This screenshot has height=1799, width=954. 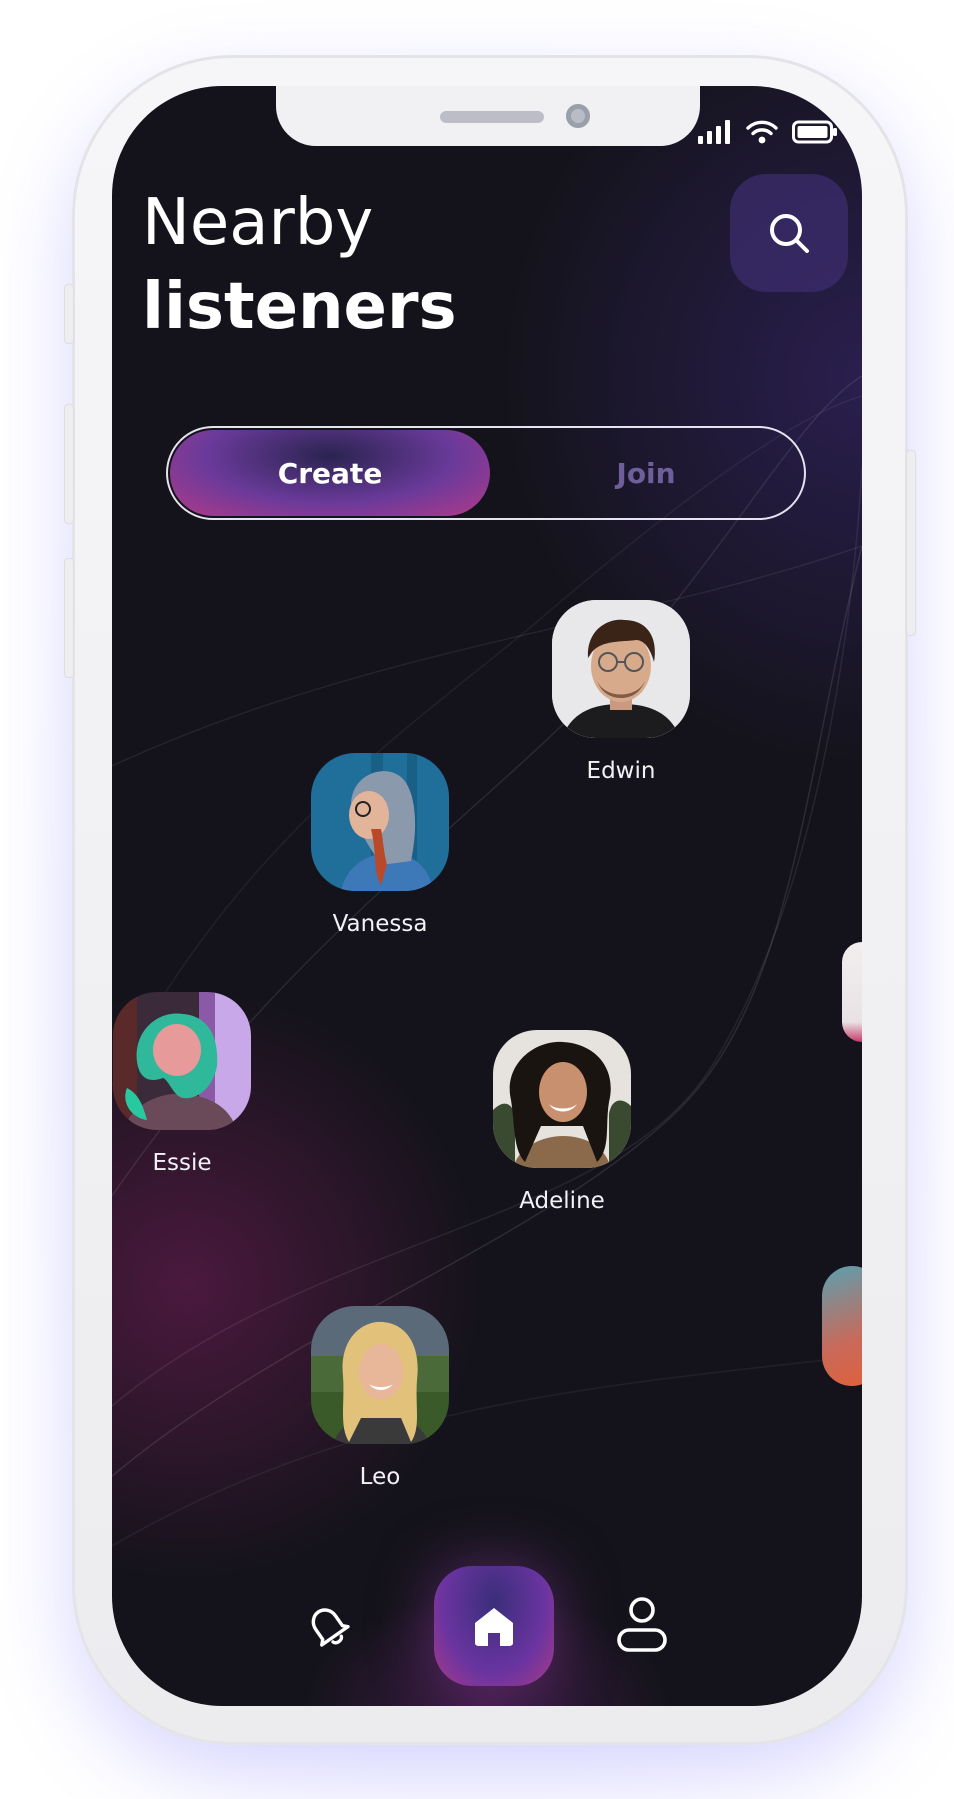 I want to click on listener-name: Edwin, so click(x=621, y=771).